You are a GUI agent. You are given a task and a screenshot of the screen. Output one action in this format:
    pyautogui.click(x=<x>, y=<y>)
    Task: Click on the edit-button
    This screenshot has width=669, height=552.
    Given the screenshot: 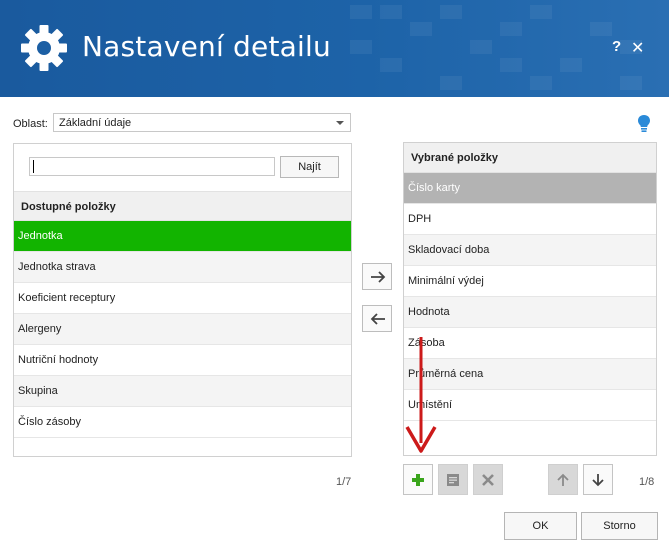 What is the action you would take?
    pyautogui.click(x=453, y=479)
    